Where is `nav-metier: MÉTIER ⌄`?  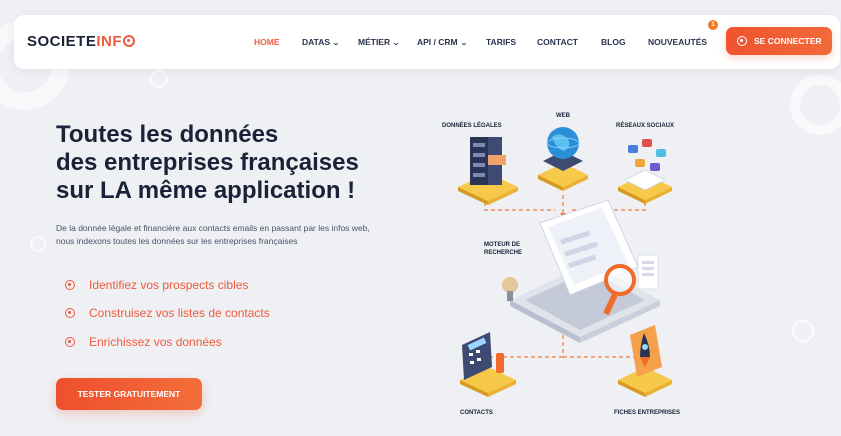
nav-metier: MÉTIER ⌄ is located at coordinates (379, 42).